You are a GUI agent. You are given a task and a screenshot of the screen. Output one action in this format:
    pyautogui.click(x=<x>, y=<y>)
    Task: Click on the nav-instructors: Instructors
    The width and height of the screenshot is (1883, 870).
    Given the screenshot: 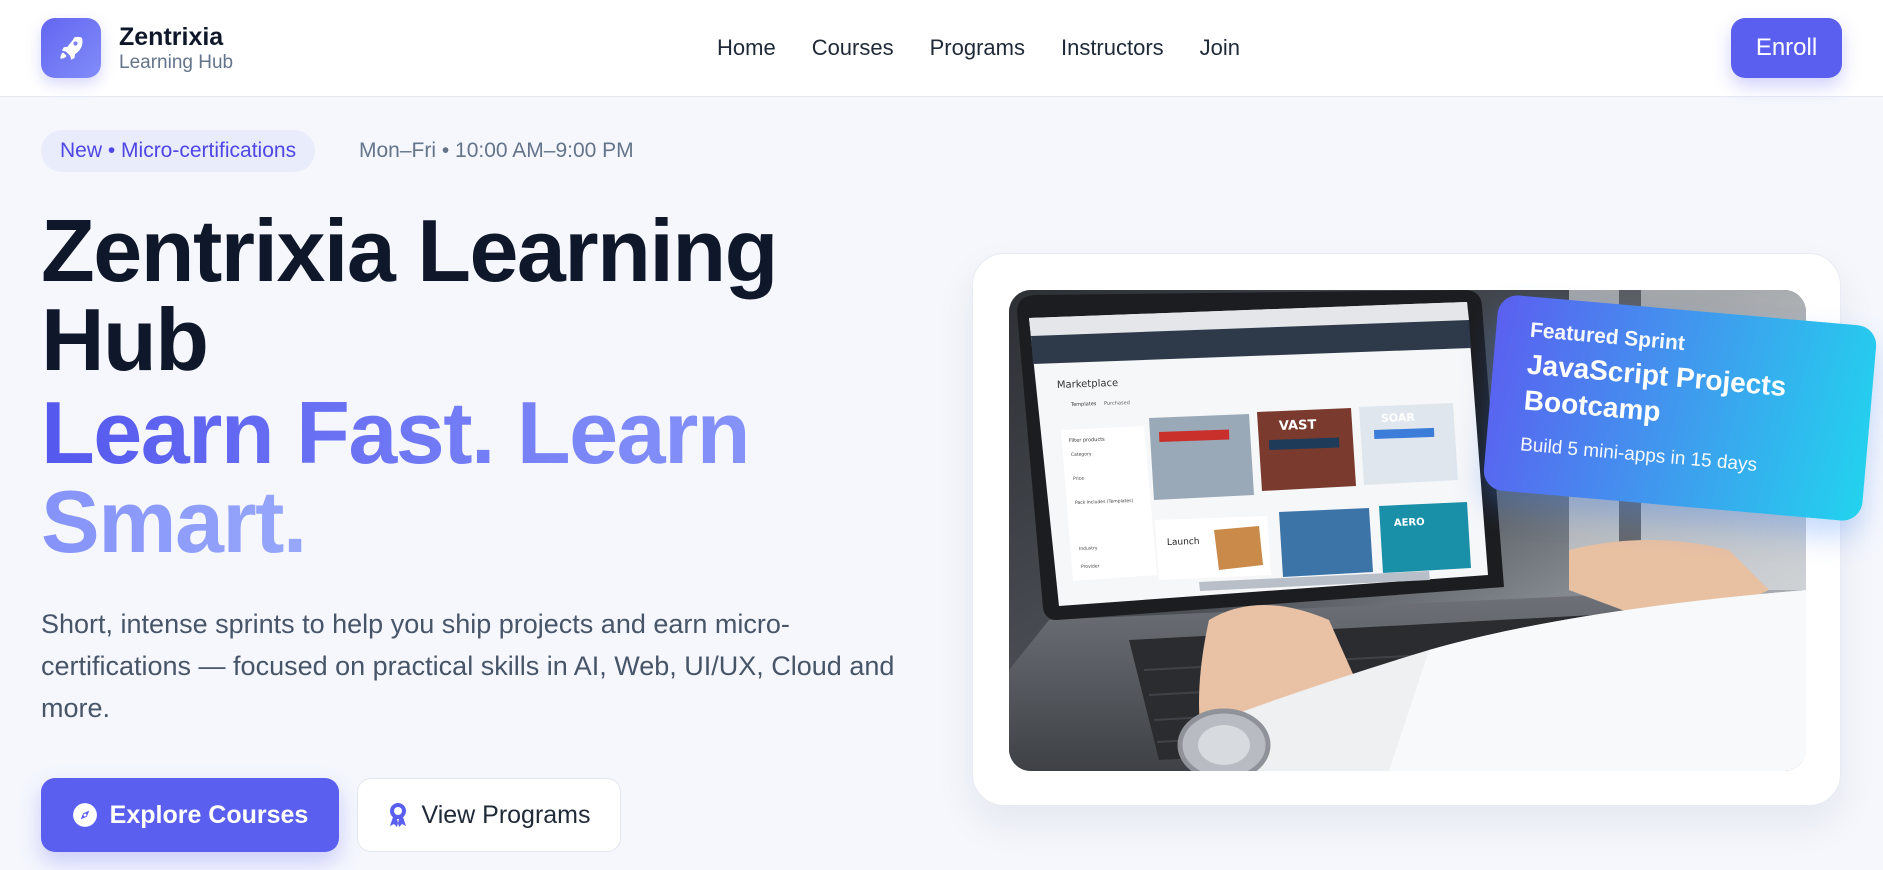 What is the action you would take?
    pyautogui.click(x=1112, y=48)
    